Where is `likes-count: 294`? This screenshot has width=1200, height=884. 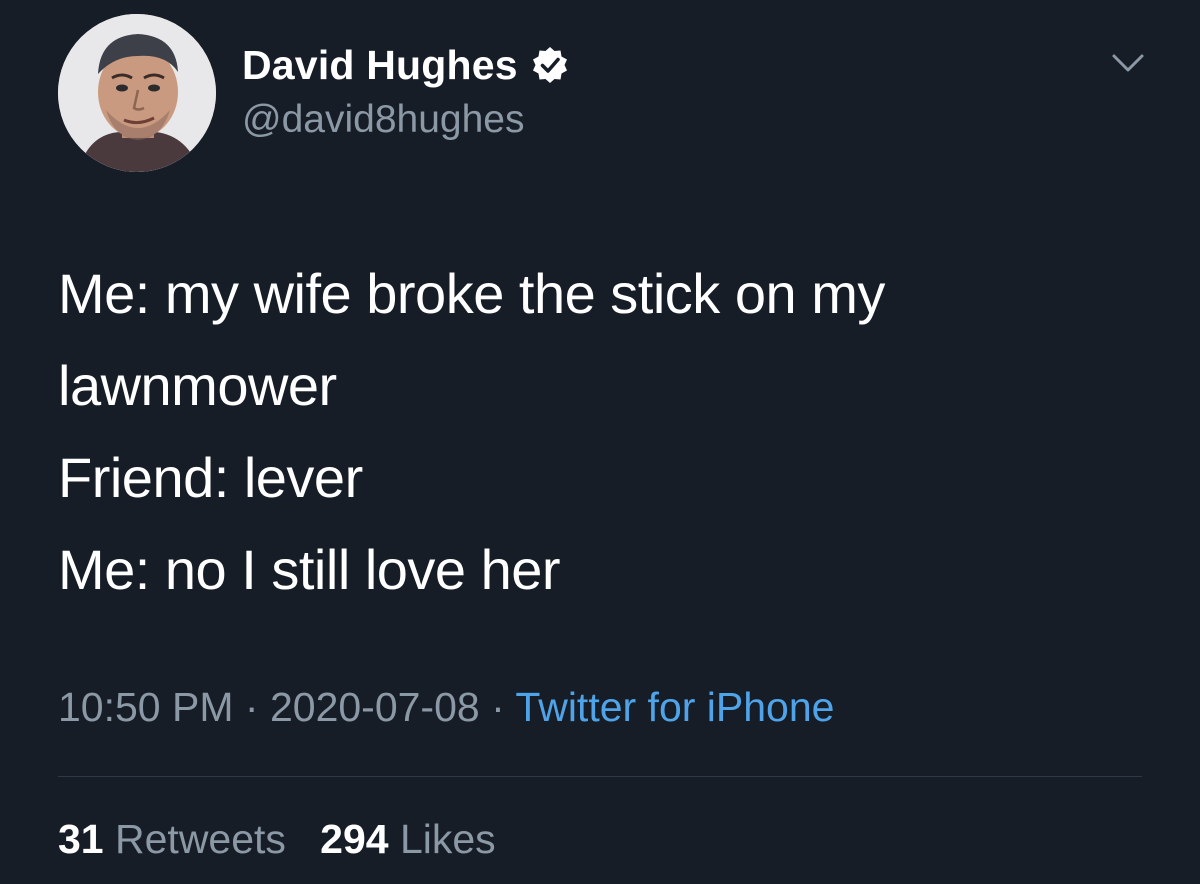
likes-count: 294 is located at coordinates (354, 839).